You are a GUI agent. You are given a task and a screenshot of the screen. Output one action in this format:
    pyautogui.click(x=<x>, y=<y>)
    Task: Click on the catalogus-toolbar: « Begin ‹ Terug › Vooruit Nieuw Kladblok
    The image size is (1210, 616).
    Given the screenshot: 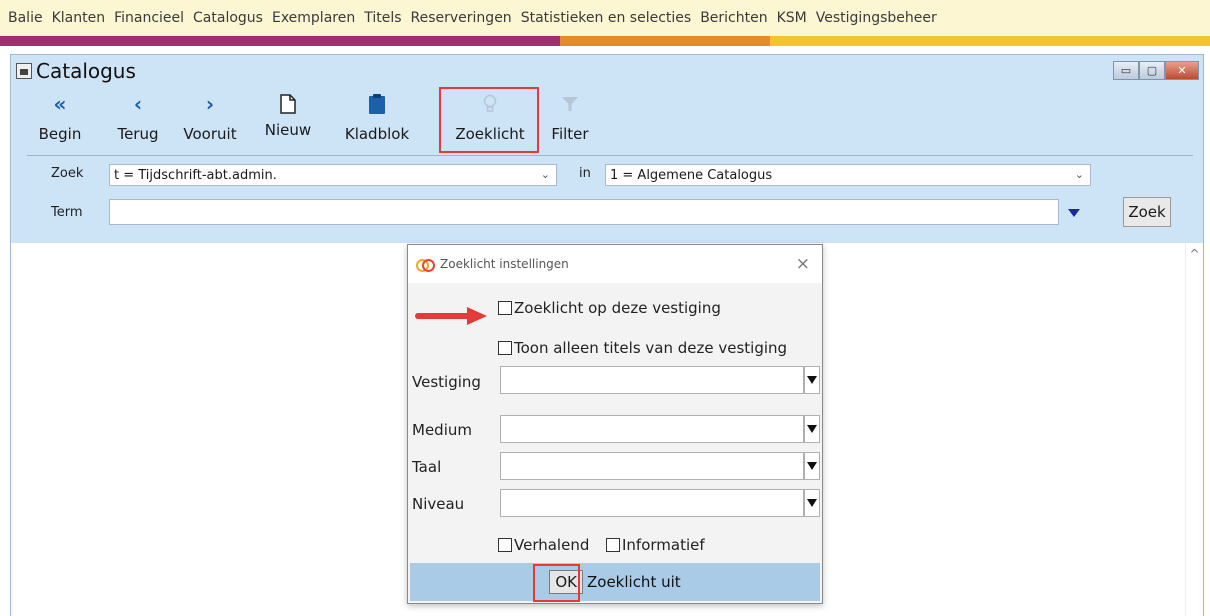 What is the action you would take?
    pyautogui.click(x=607, y=121)
    